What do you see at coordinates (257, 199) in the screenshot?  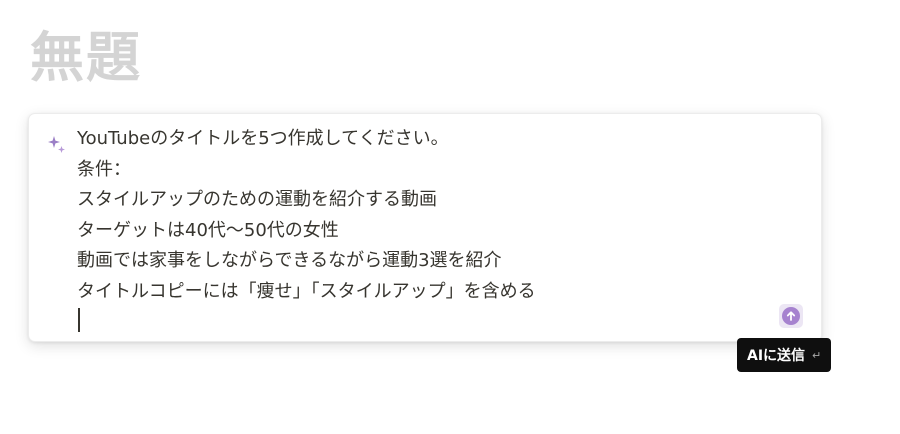 I see `prompt-line: スタイルアップのための運動を紹介する動画` at bounding box center [257, 199].